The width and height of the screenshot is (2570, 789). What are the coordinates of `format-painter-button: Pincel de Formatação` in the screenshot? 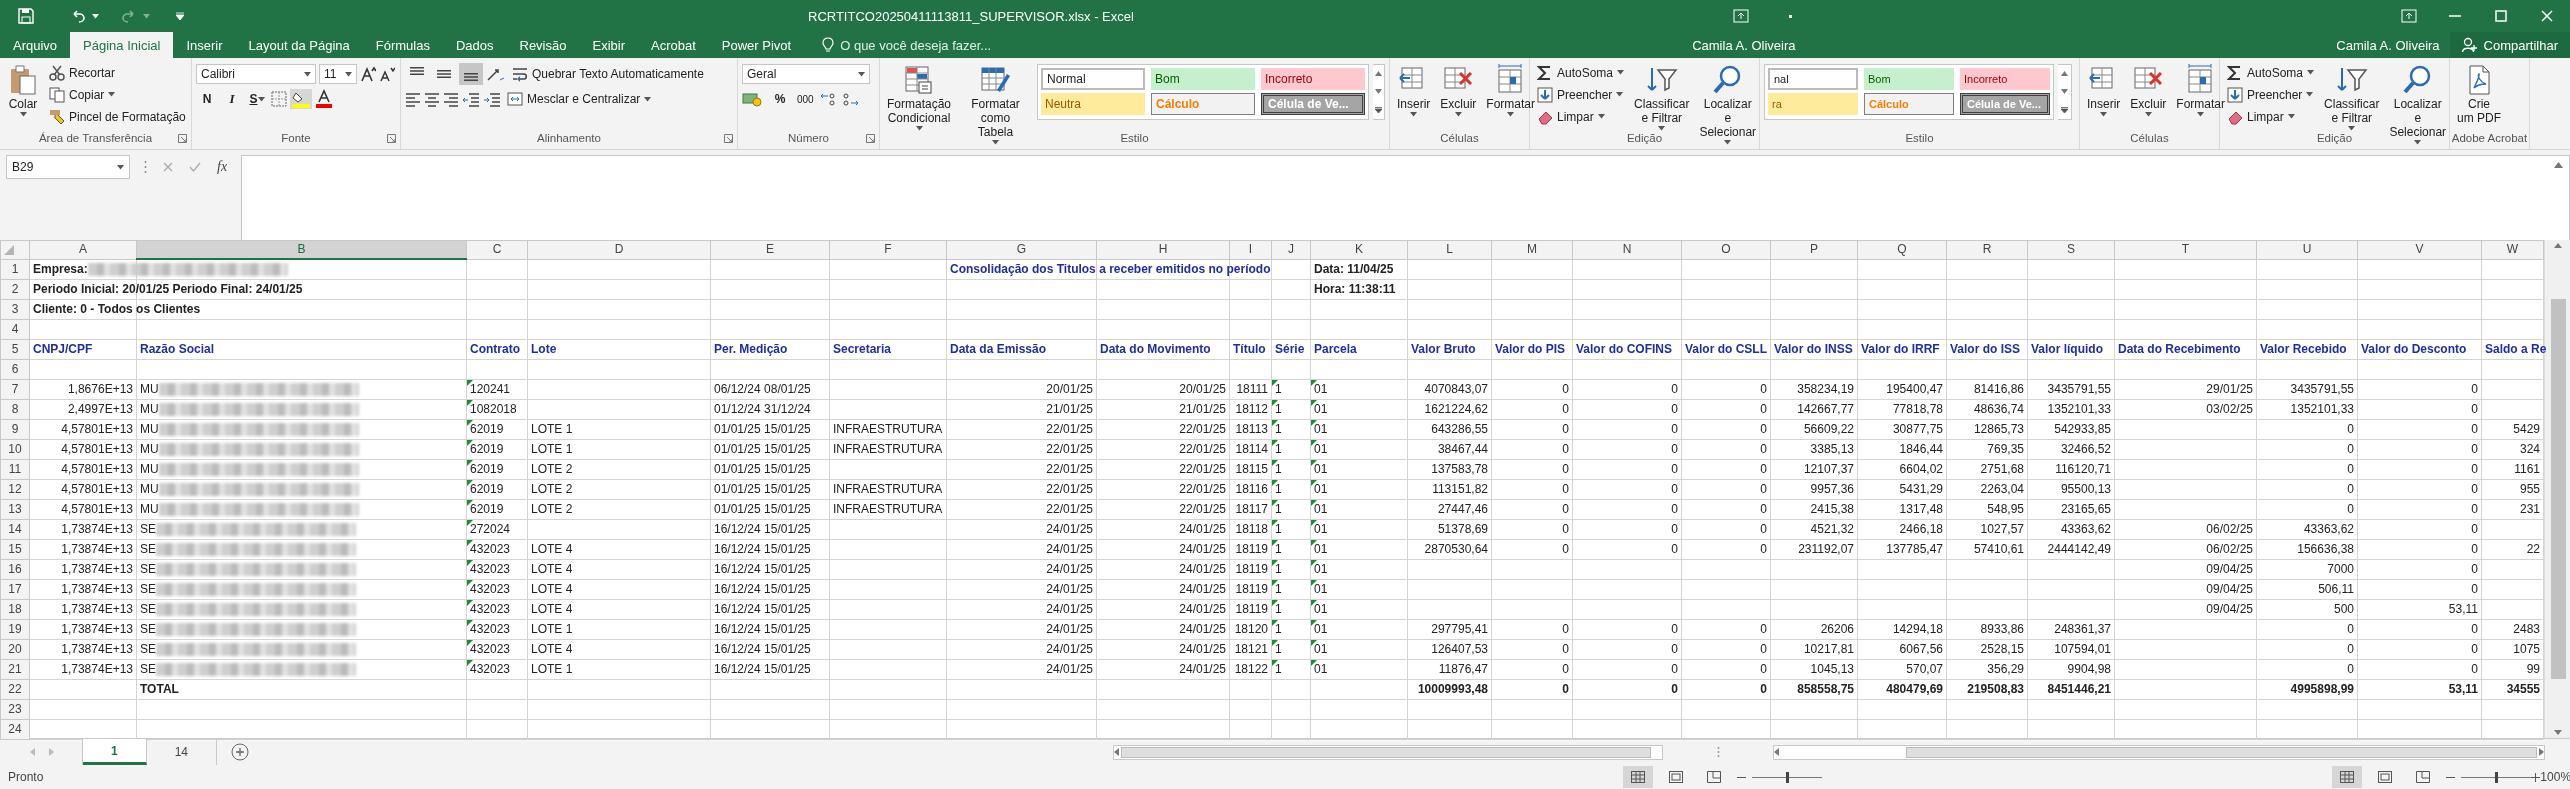 It's located at (117, 116).